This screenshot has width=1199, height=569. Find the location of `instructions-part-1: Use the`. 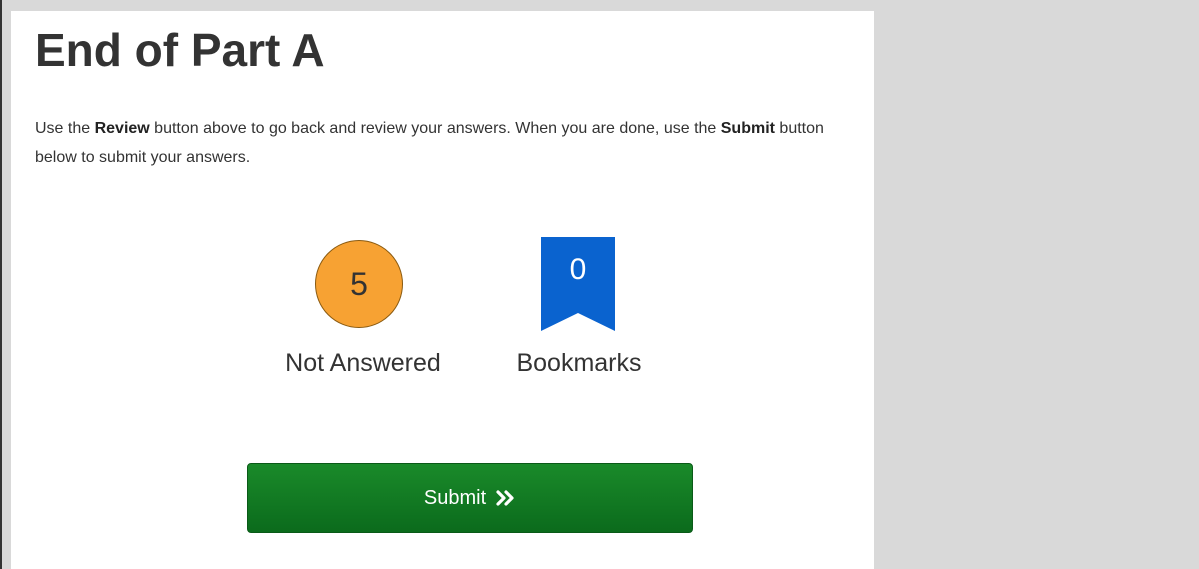

instructions-part-1: Use the is located at coordinates (65, 128).